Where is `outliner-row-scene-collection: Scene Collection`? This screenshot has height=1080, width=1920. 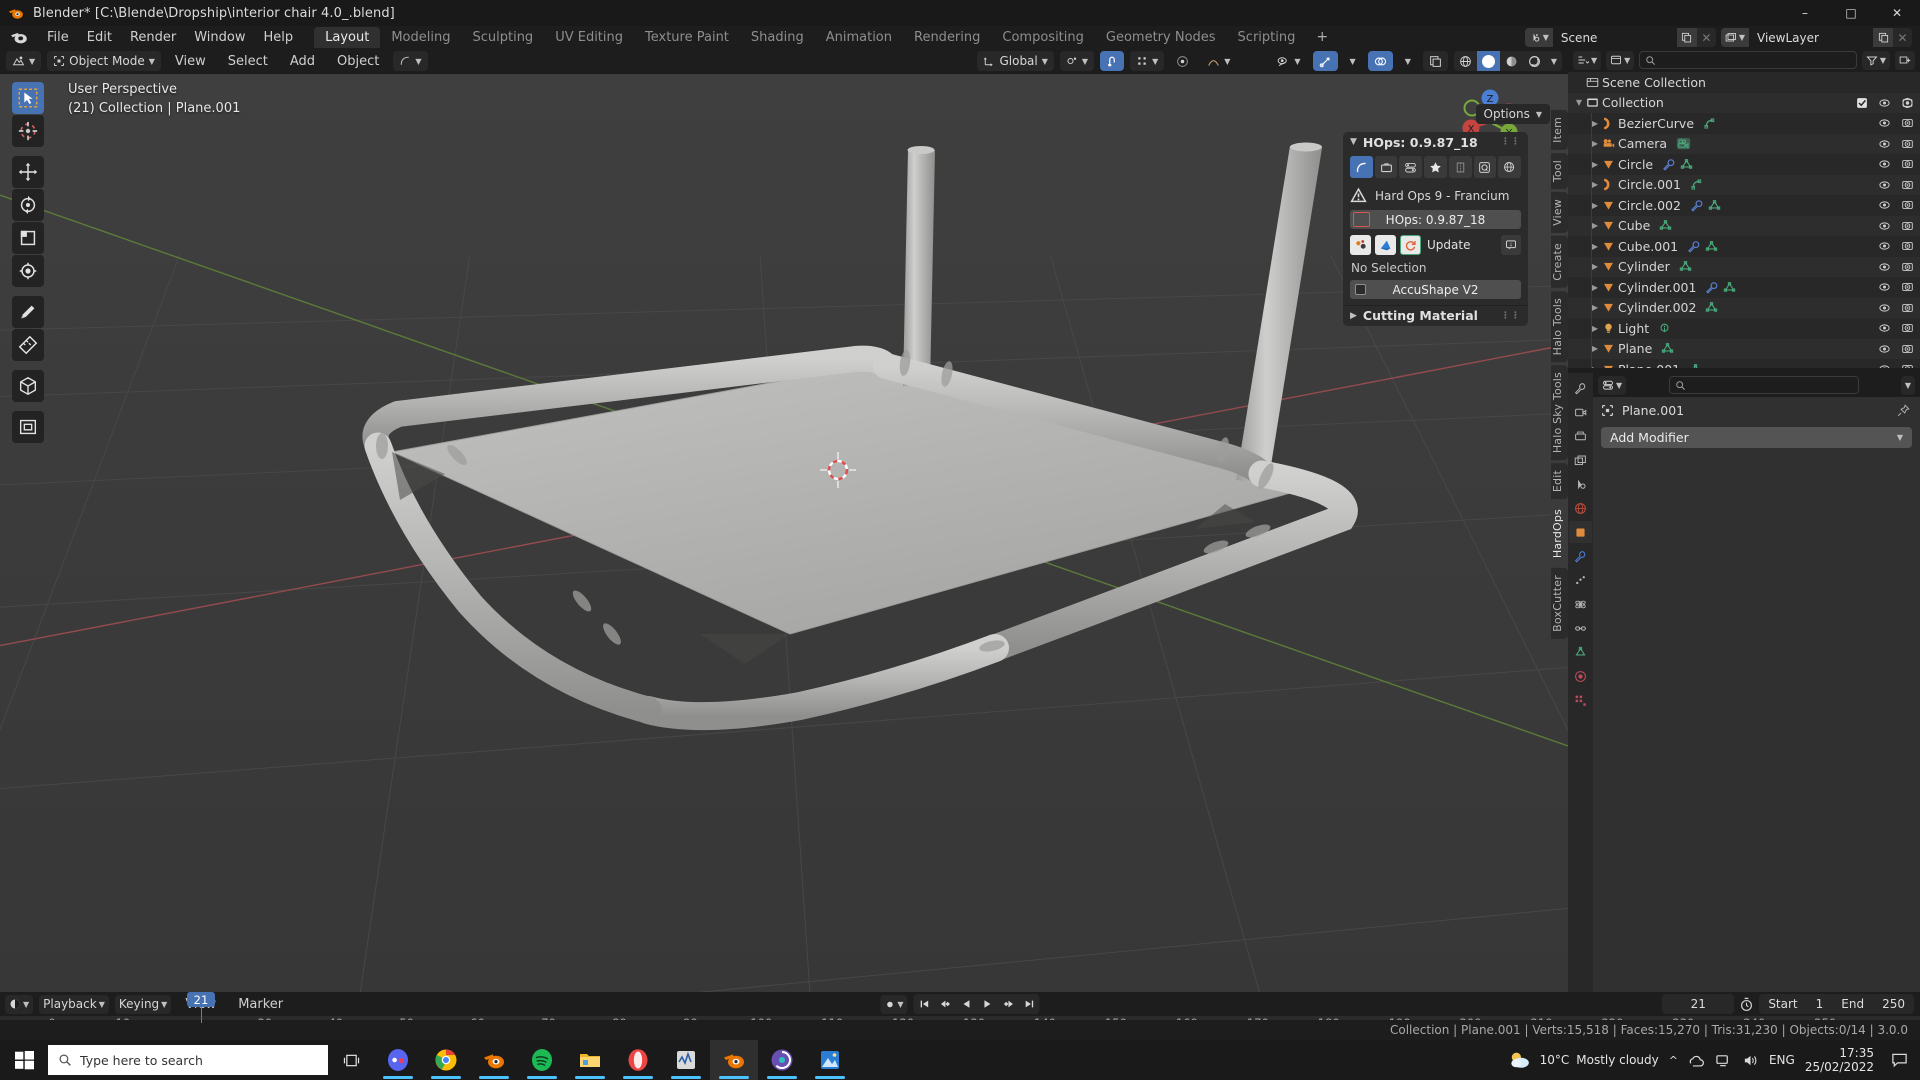
outliner-row-scene-collection: Scene Collection is located at coordinates (1744, 82).